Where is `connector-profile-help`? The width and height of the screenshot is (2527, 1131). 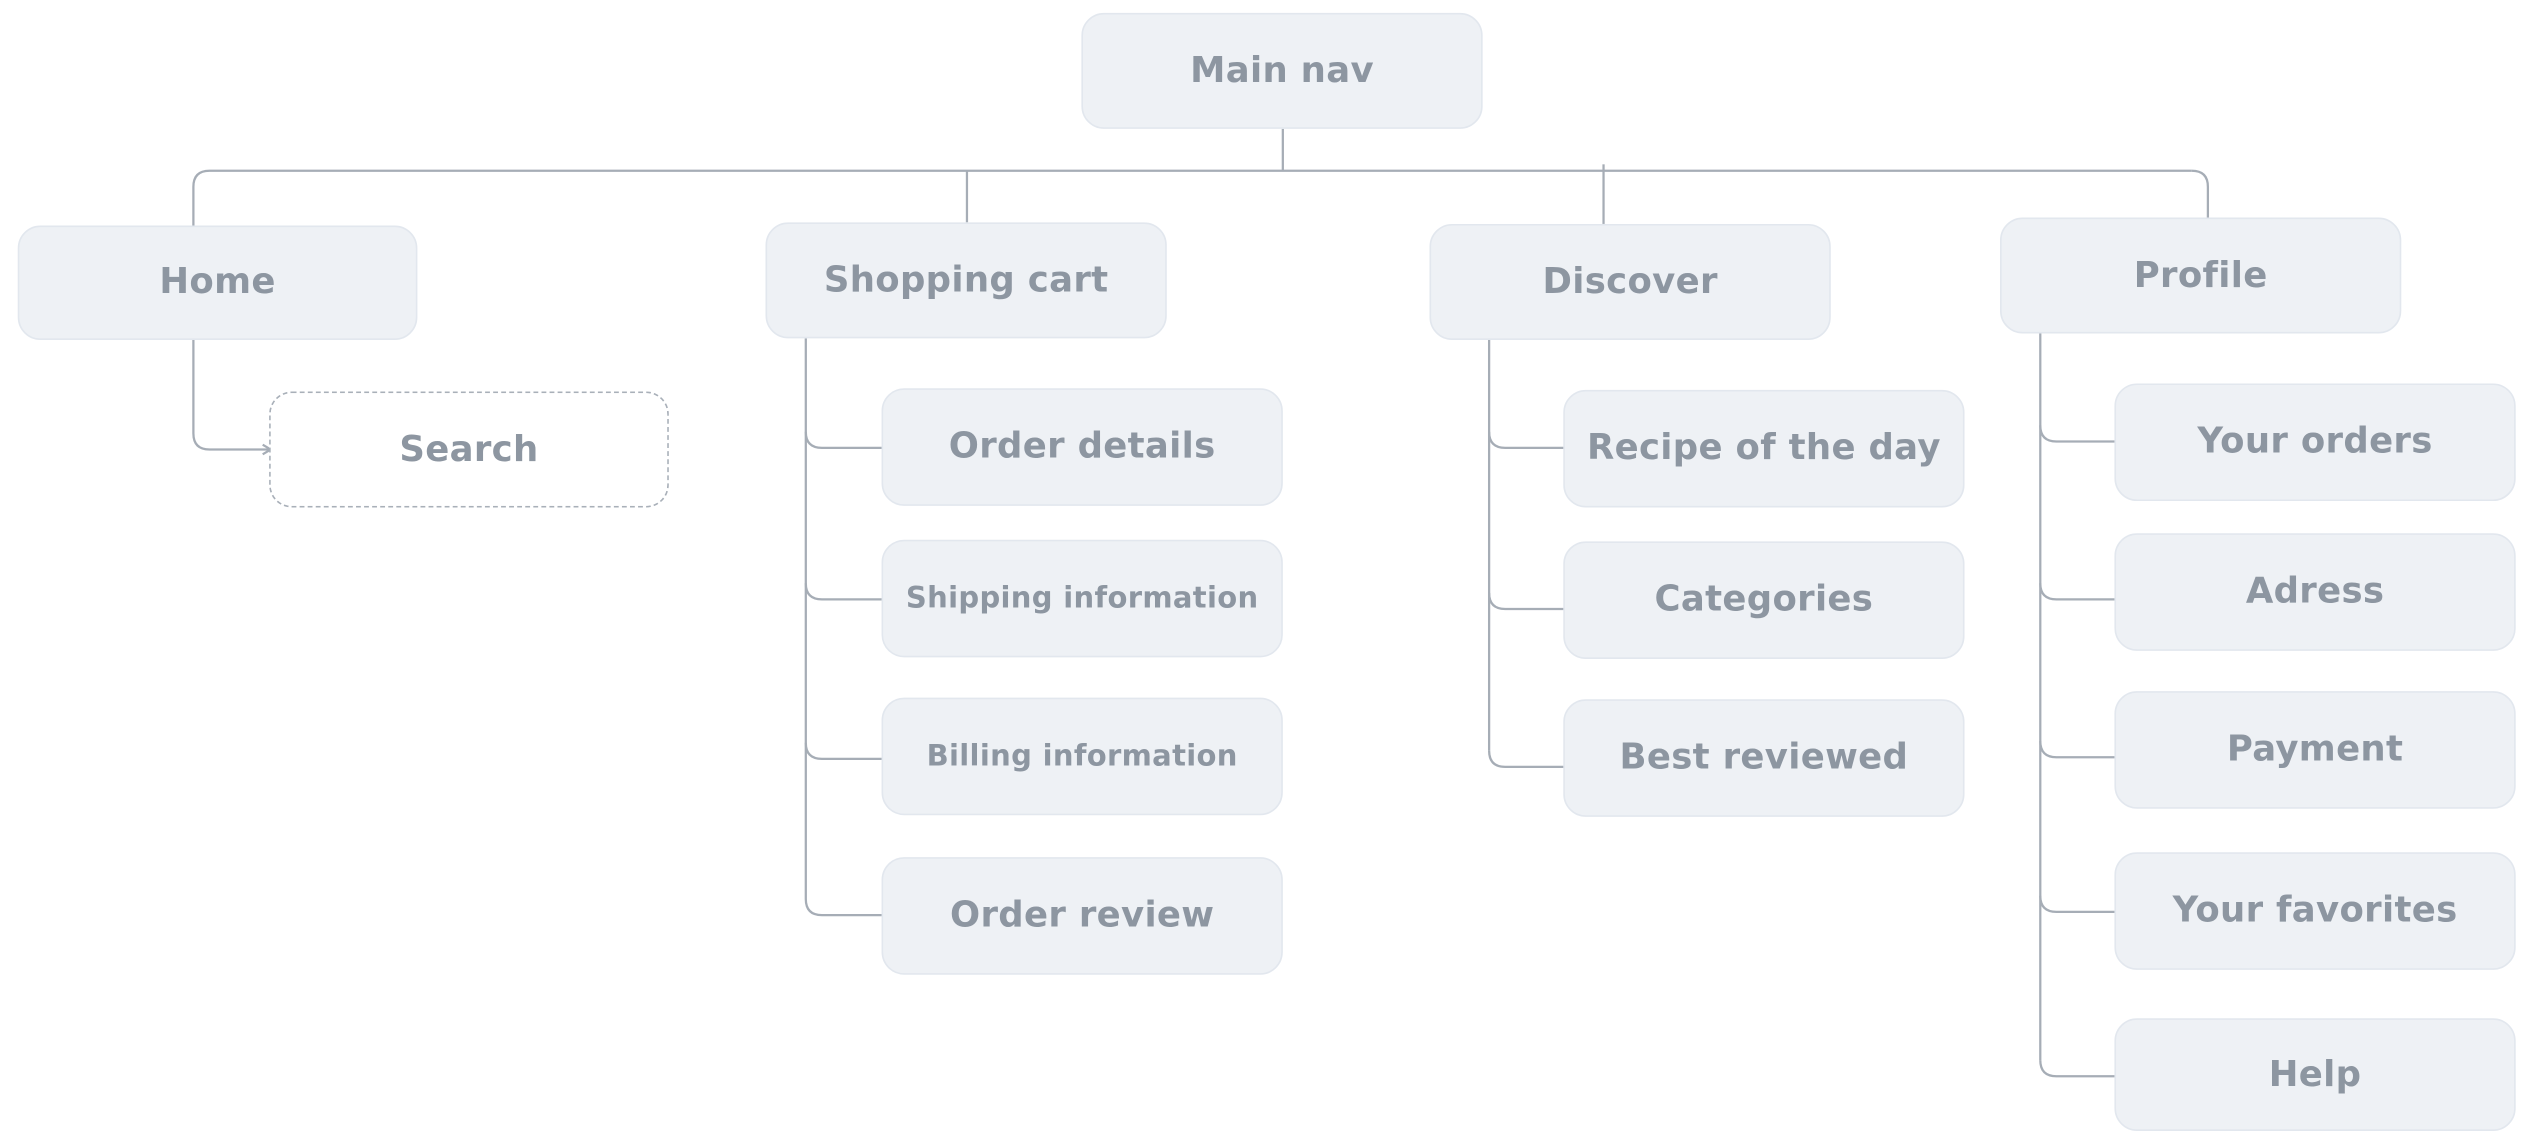
connector-profile-help is located at coordinates (2078, 1069).